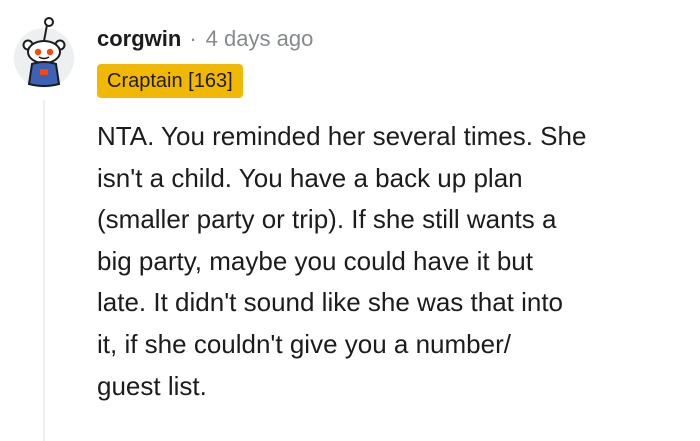 This screenshot has width=700, height=441. What do you see at coordinates (152, 385) in the screenshot?
I see `comment-body-line: guest list.` at bounding box center [152, 385].